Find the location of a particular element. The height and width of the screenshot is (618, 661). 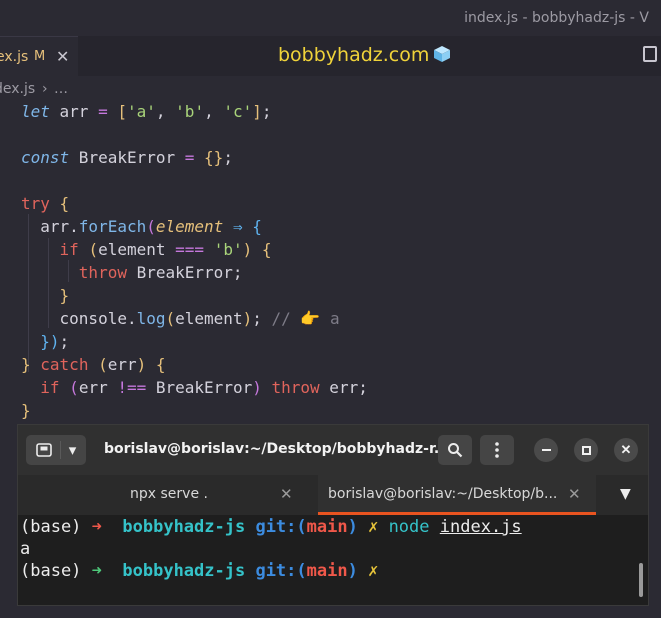

modified-indicator: M is located at coordinates (40, 56).